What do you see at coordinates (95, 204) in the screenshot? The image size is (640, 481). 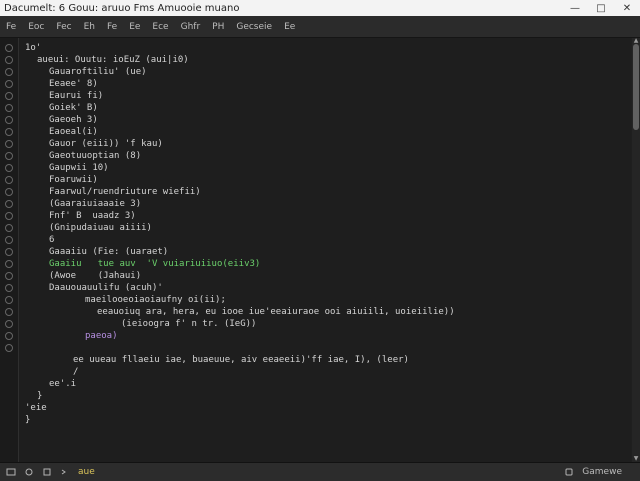 I see `code-line: (Gaaraiuiaaaie 3)` at bounding box center [95, 204].